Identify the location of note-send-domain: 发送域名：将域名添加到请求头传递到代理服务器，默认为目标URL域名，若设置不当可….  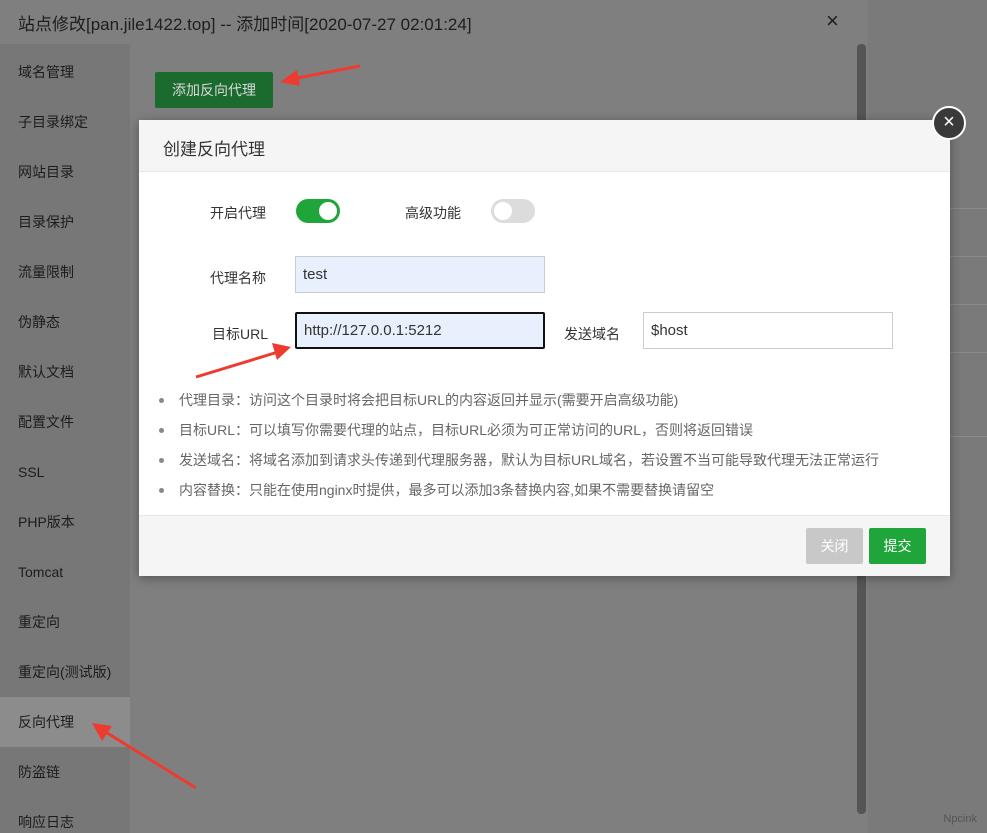
(519, 460).